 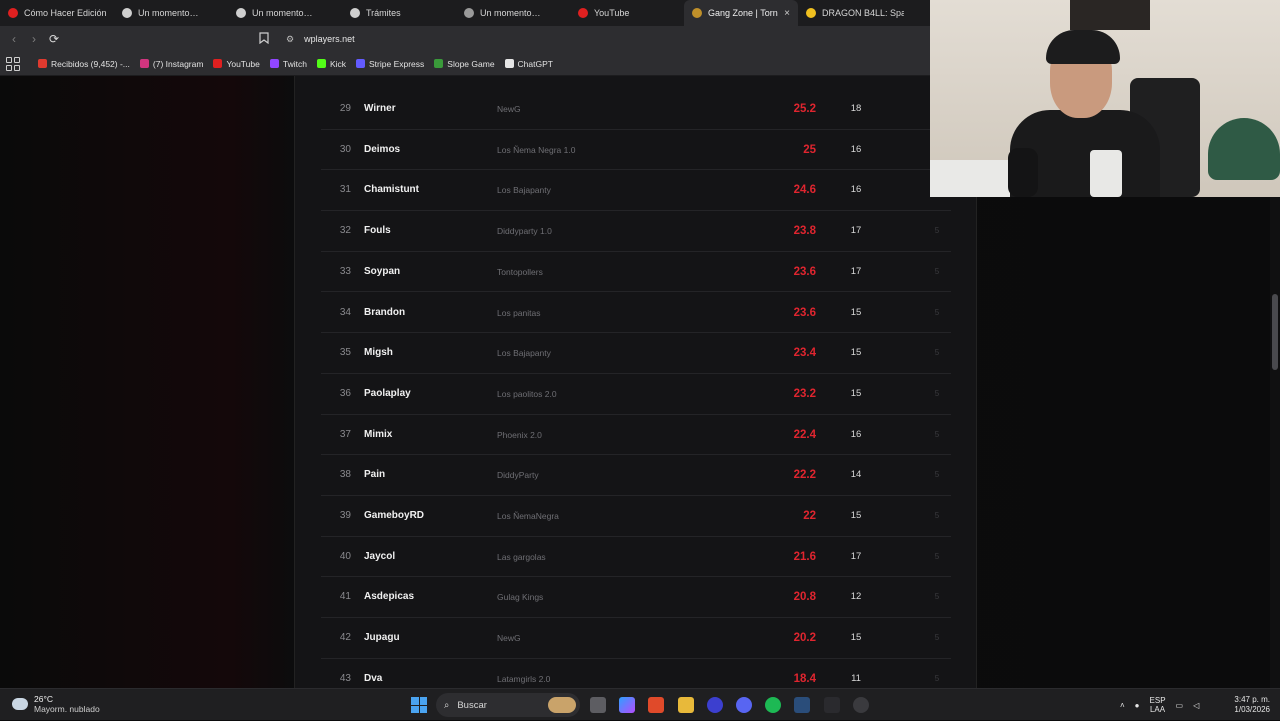 I want to click on table-row: 33 Soypan Tontopollers 23.6 17 5, so click(x=636, y=272).